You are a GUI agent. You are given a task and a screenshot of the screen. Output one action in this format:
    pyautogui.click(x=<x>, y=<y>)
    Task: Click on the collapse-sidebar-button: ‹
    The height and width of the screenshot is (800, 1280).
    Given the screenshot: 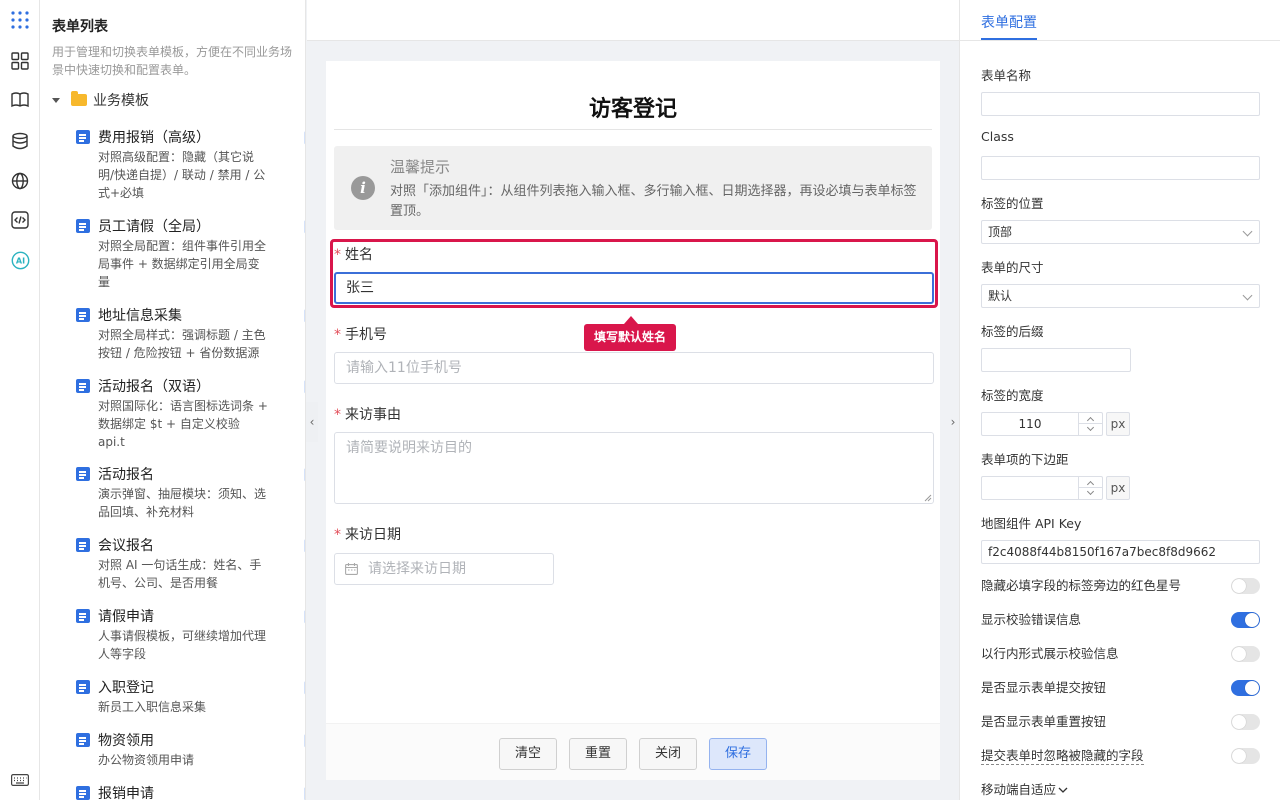 What is the action you would take?
    pyautogui.click(x=312, y=422)
    